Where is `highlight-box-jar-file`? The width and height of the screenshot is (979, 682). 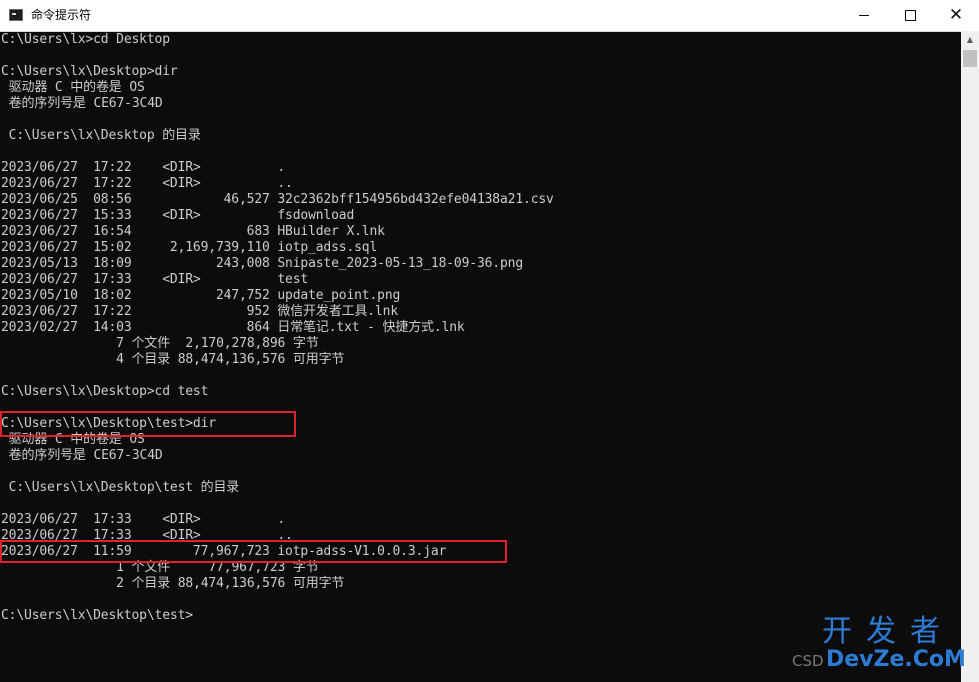
highlight-box-jar-file is located at coordinates (253, 551).